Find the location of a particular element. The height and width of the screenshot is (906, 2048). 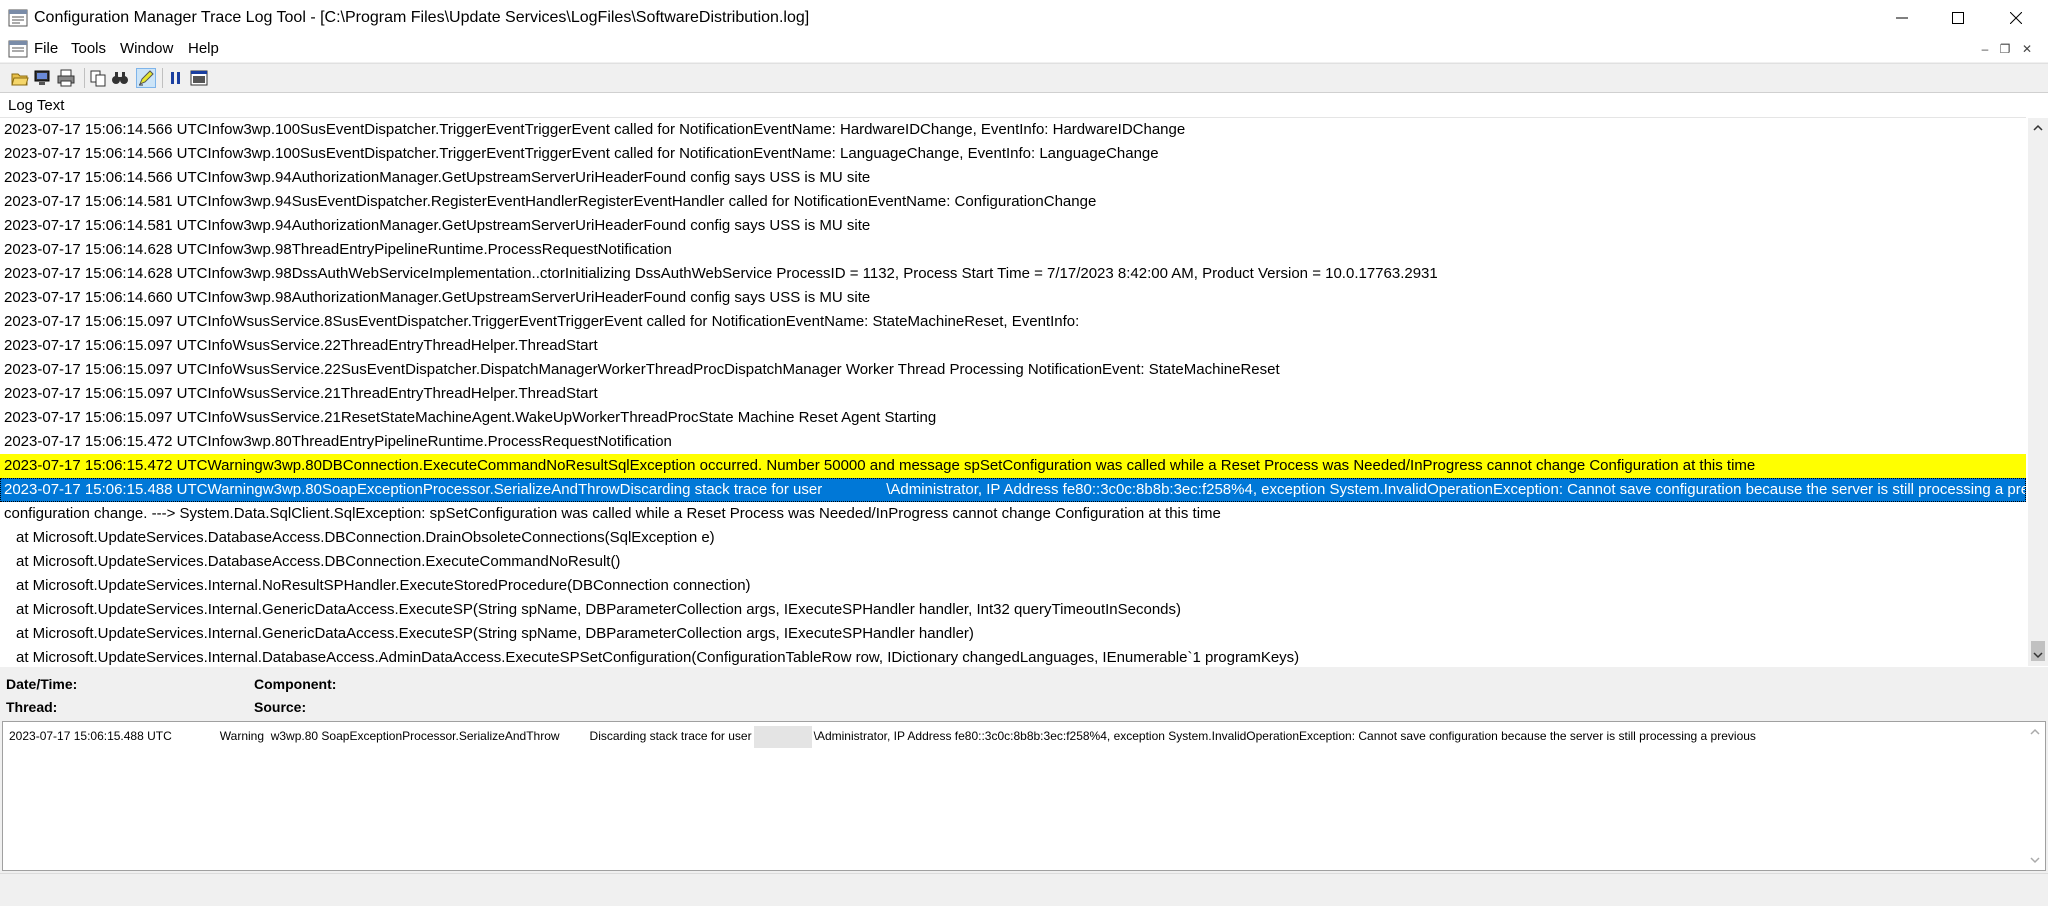

find-button is located at coordinates (120, 78).